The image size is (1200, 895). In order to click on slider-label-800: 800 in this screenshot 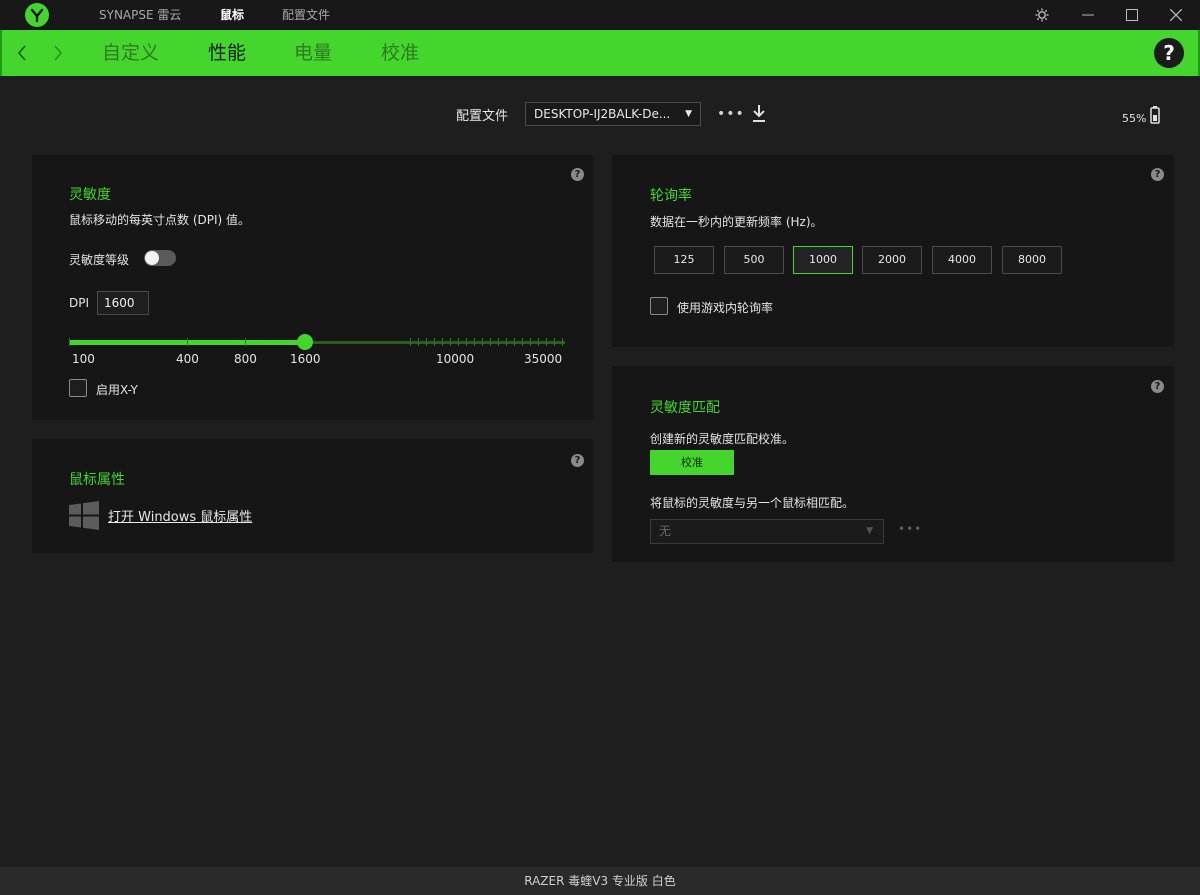, I will do `click(245, 359)`.